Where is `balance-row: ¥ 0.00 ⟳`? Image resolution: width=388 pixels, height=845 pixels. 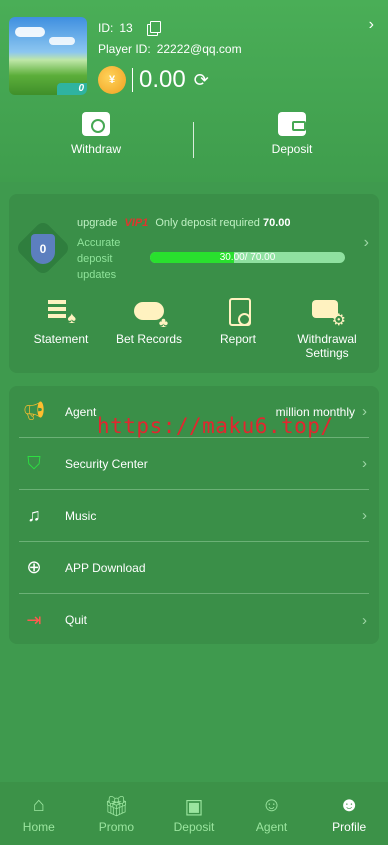 balance-row: ¥ 0.00 ⟳ is located at coordinates (153, 80).